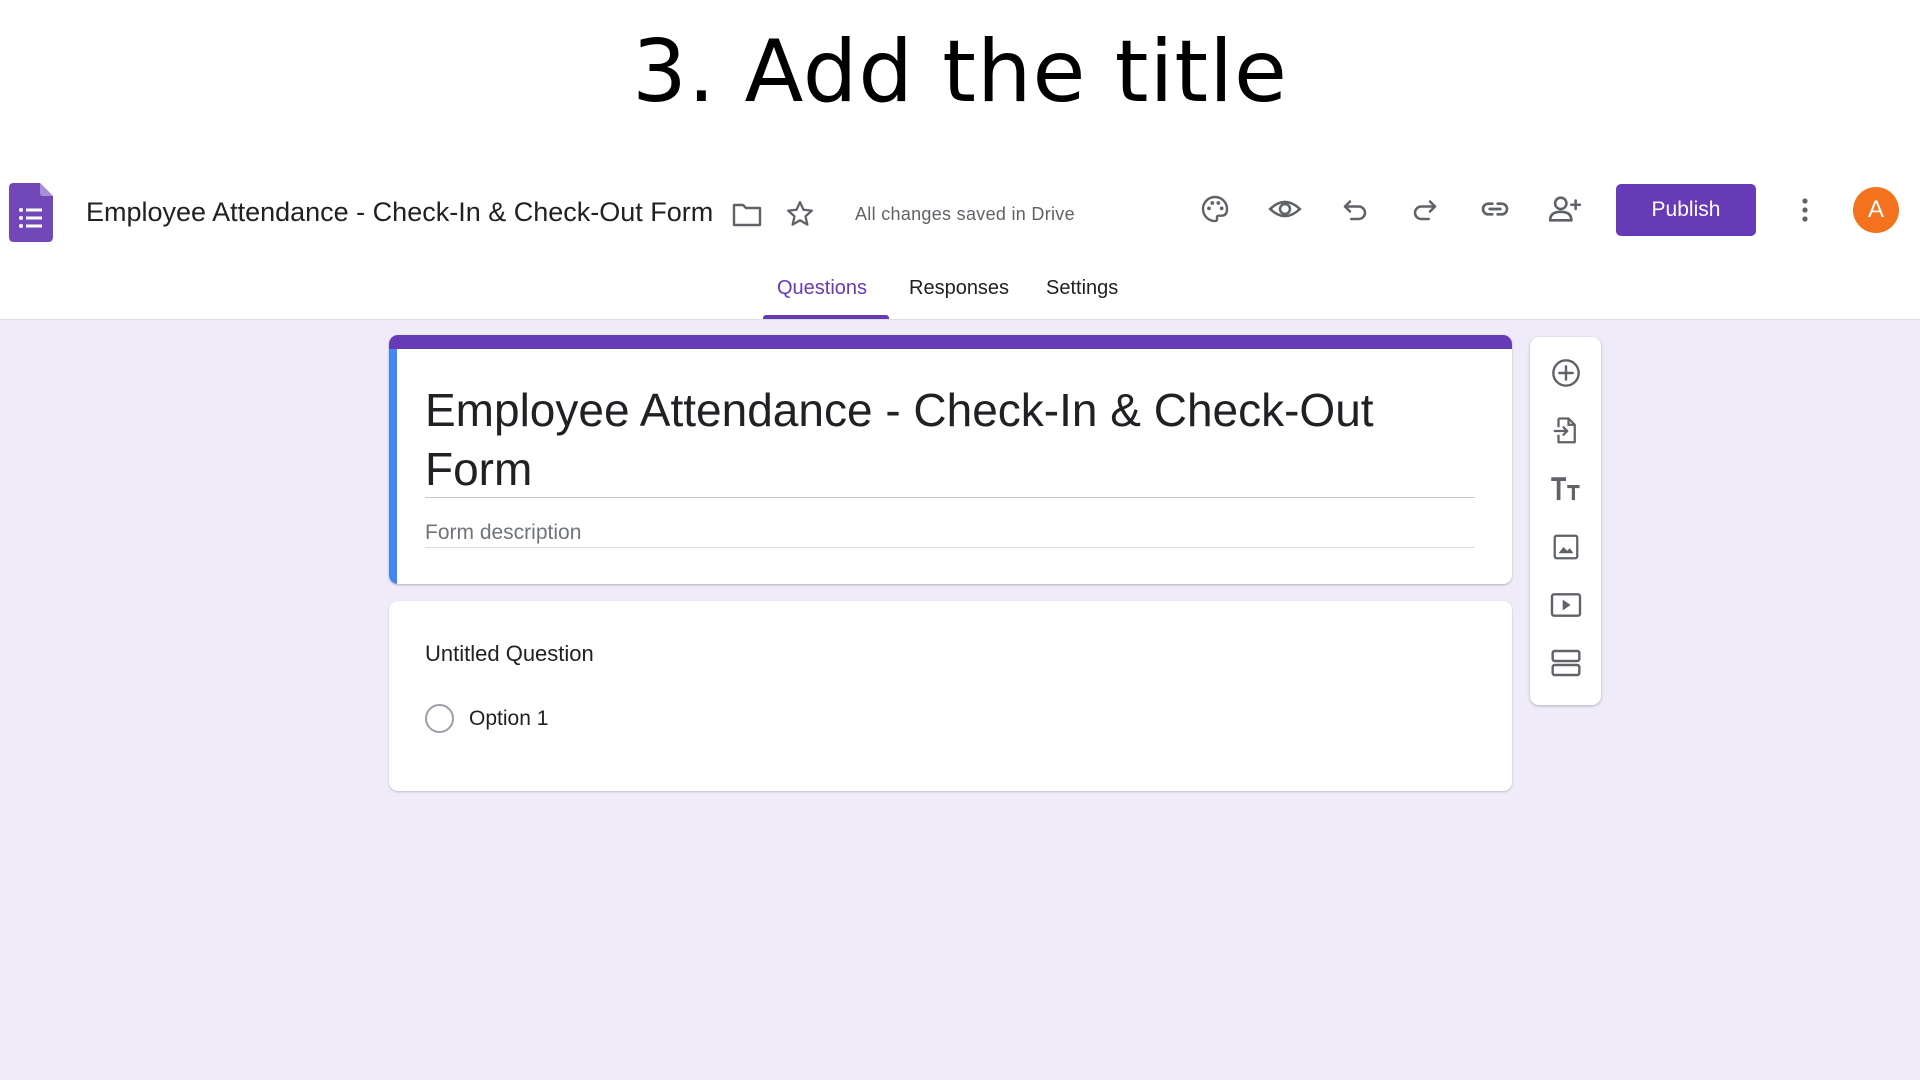  Describe the element at coordinates (800, 214) in the screenshot. I see `star-icon` at that location.